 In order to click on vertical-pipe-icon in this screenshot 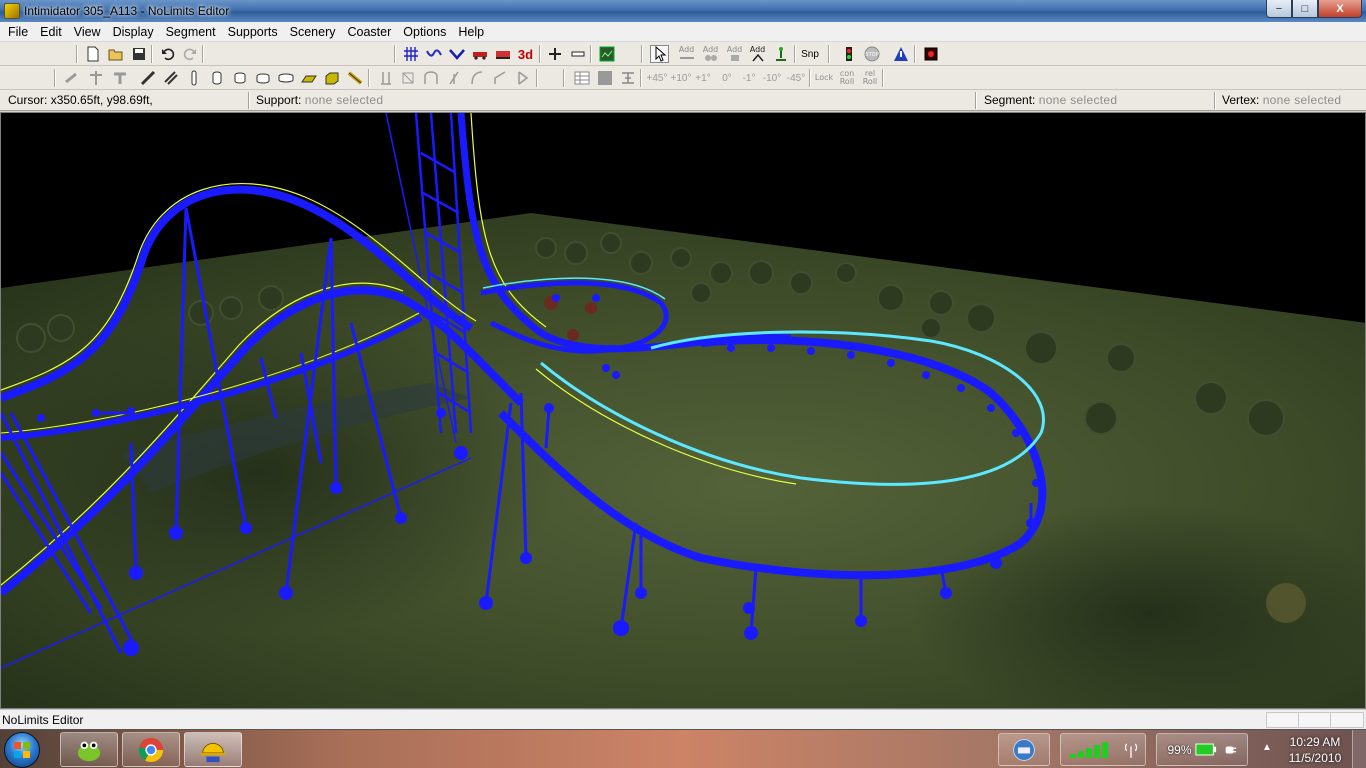, I will do `click(193, 78)`.